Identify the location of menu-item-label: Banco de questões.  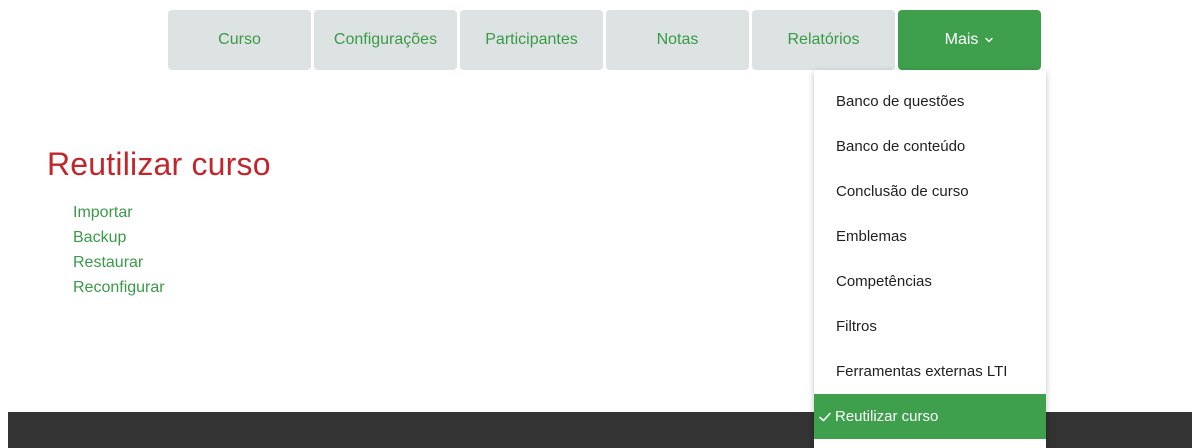
(900, 101).